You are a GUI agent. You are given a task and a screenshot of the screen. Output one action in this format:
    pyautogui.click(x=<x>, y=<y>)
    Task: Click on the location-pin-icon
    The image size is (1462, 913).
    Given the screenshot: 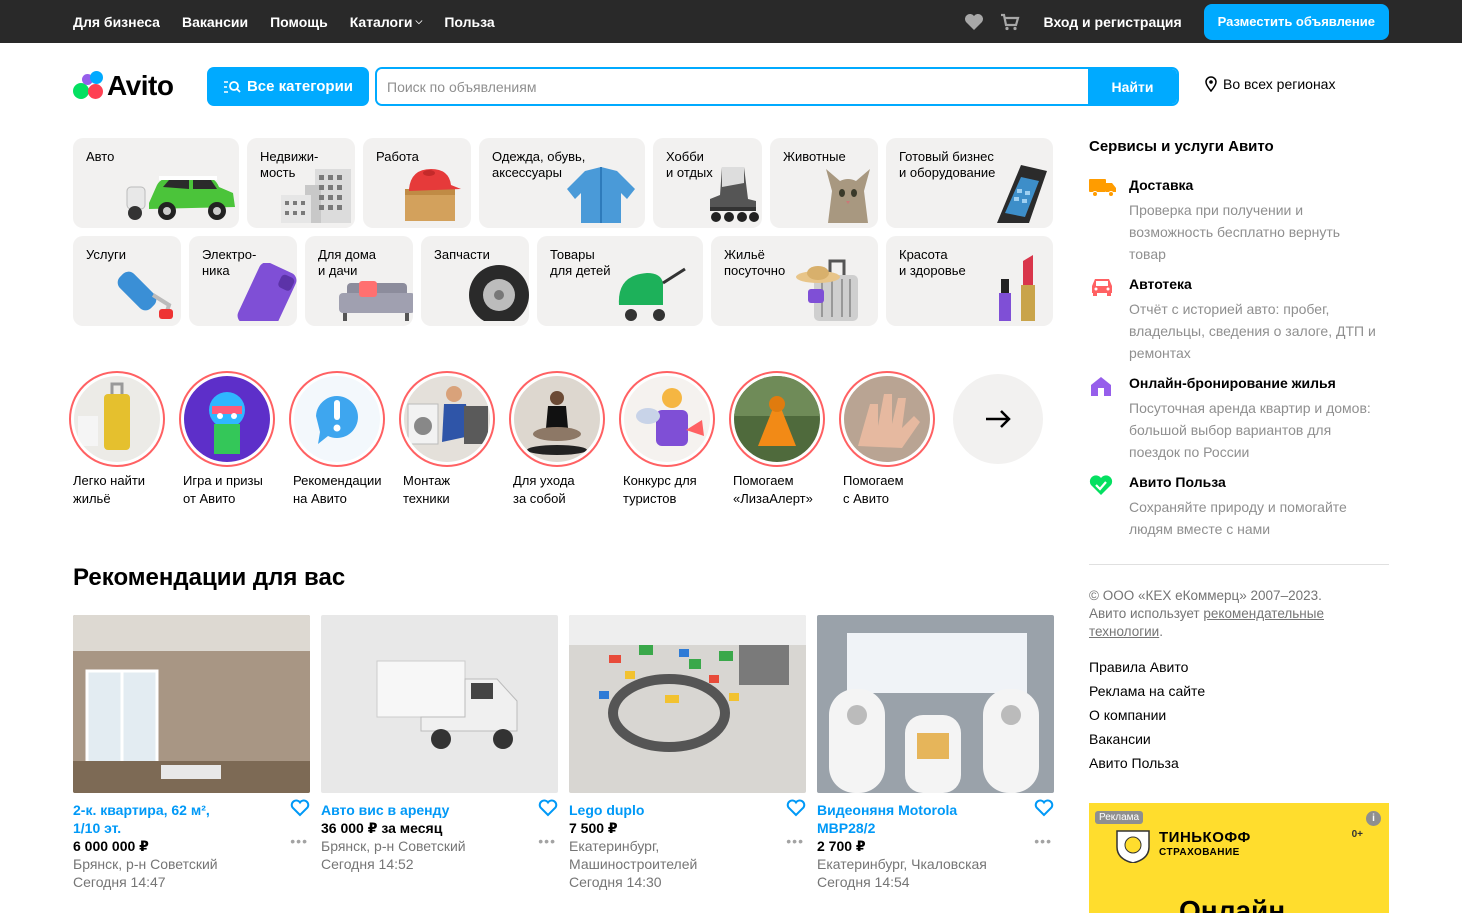 What is the action you would take?
    pyautogui.click(x=1211, y=84)
    